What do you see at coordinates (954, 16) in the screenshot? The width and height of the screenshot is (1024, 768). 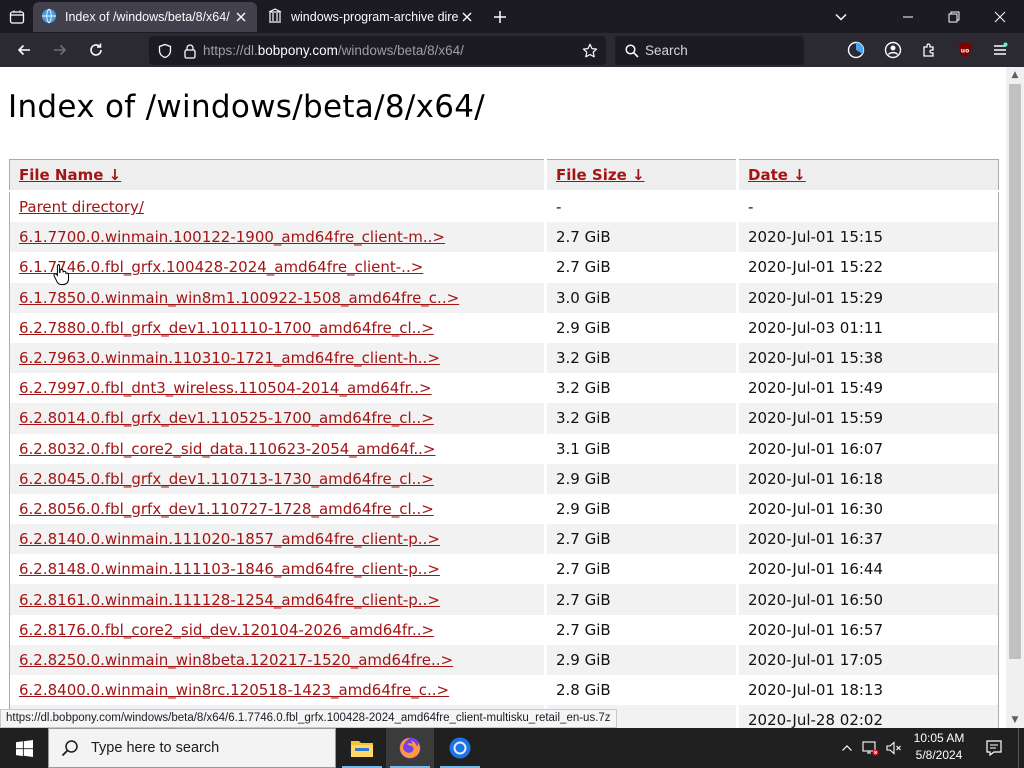 I see `restore-icon` at bounding box center [954, 16].